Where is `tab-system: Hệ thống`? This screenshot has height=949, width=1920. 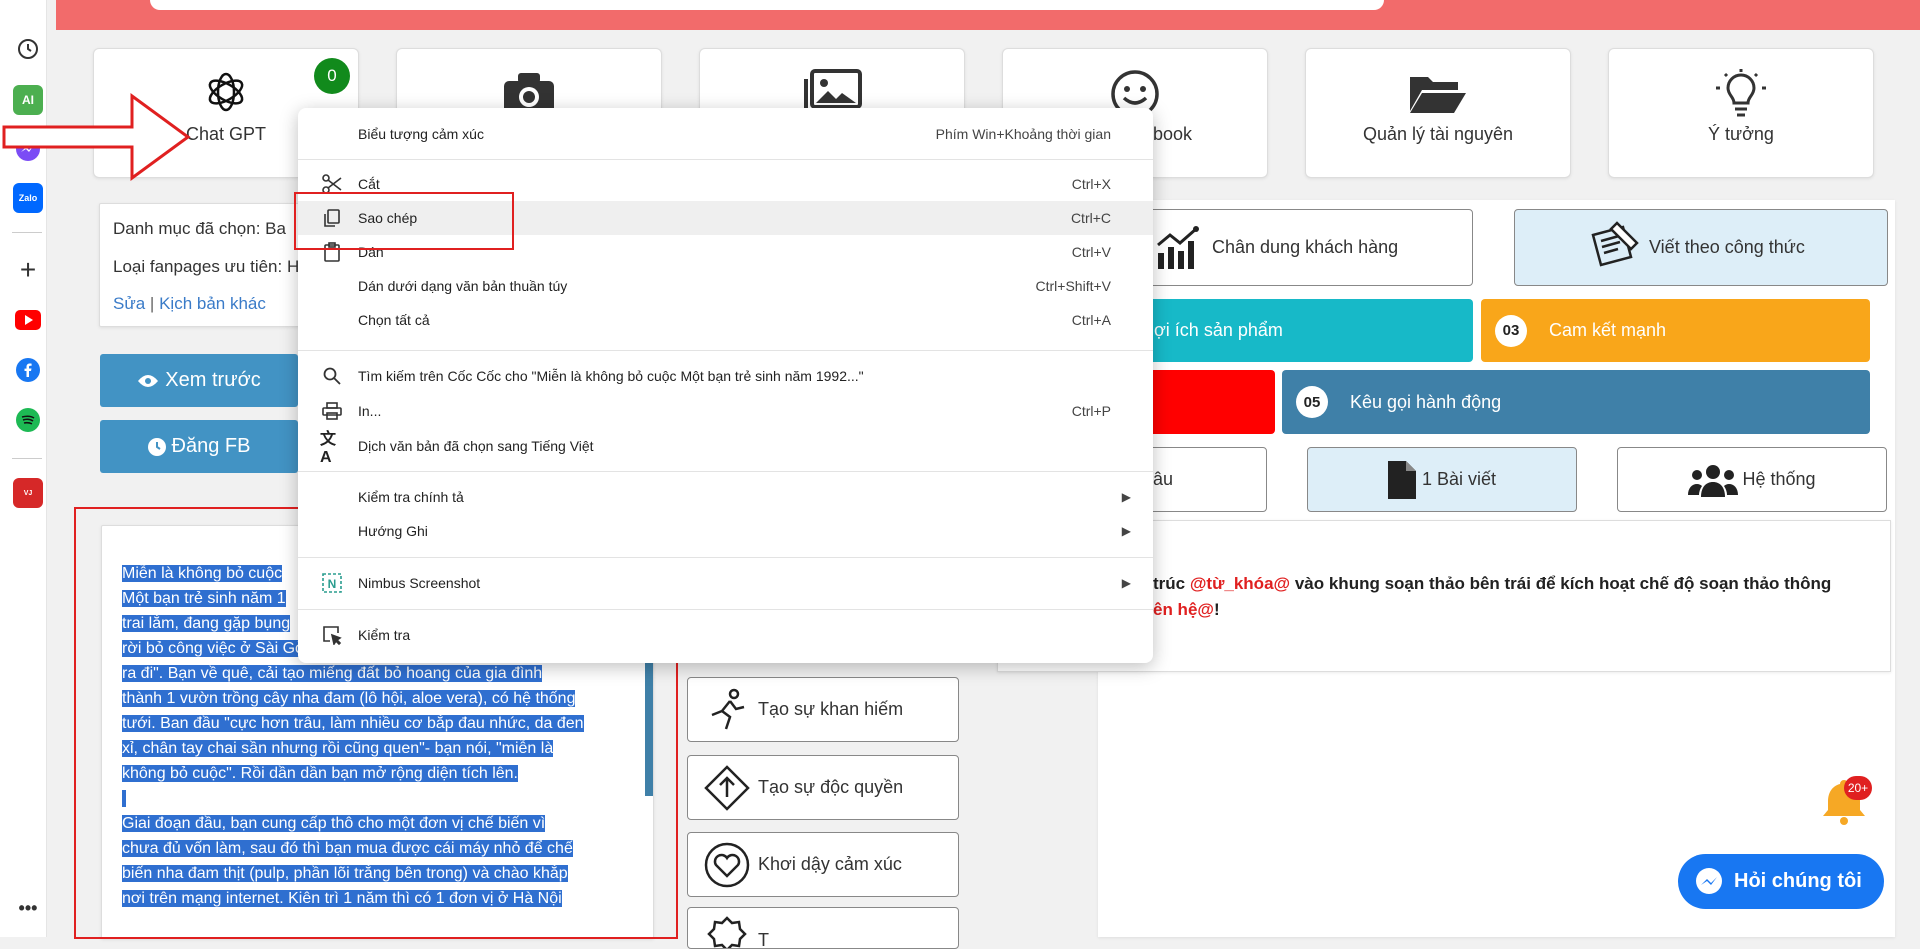 tab-system: Hệ thống is located at coordinates (1752, 479).